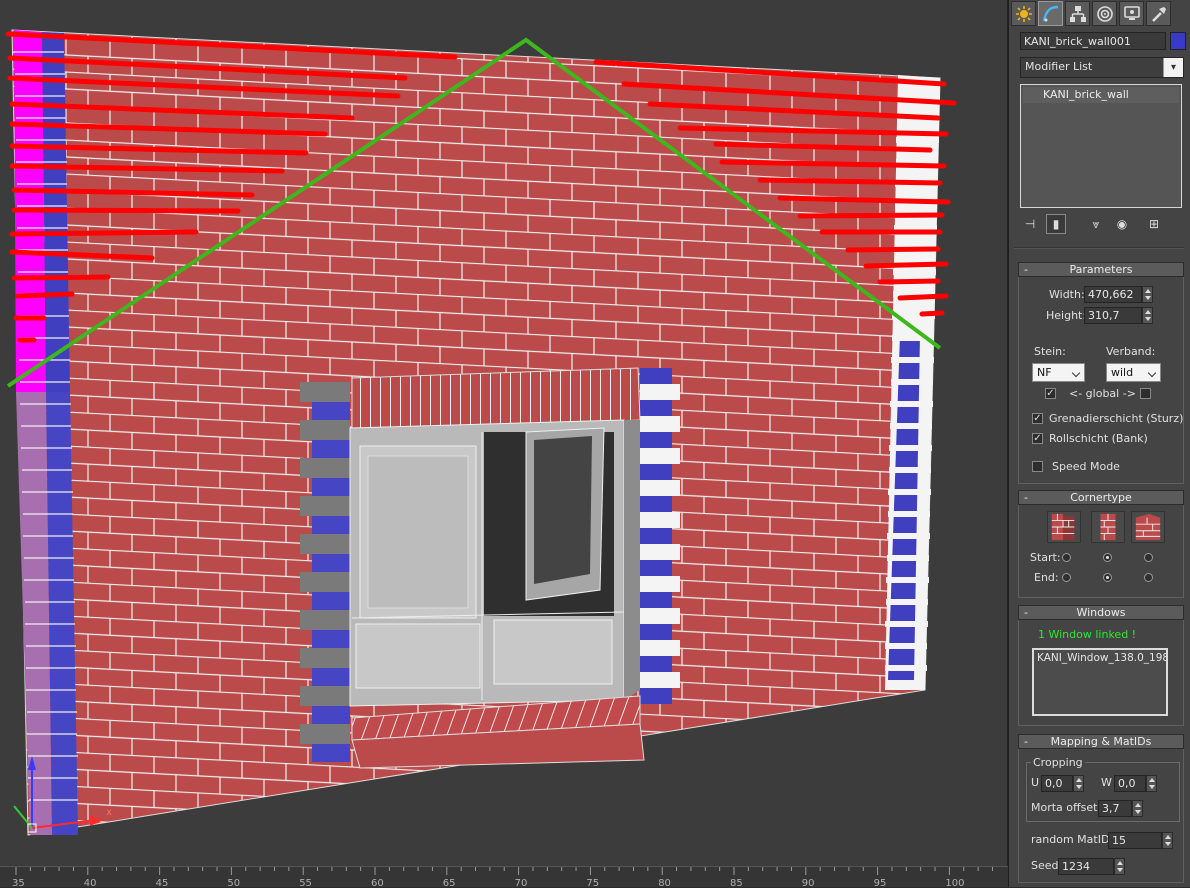 This screenshot has width=1190, height=888. I want to click on tab-create, so click(1023, 13).